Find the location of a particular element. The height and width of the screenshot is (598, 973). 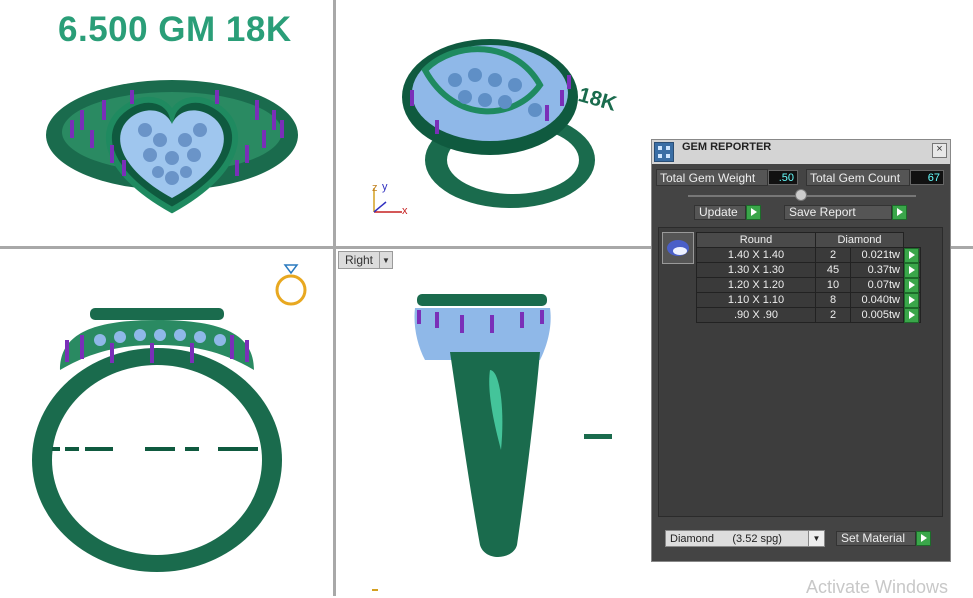

gem-count: 45 is located at coordinates (833, 270).